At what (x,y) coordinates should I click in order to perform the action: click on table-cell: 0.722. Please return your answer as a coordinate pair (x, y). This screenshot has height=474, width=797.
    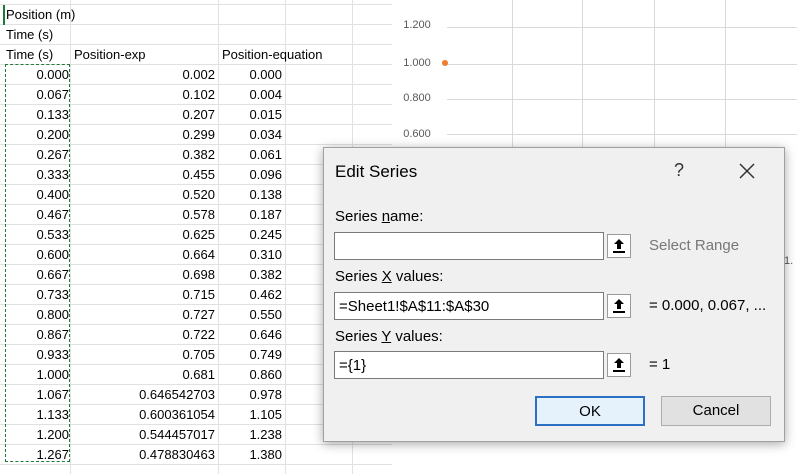
    Looking at the image, I should click on (144, 335).